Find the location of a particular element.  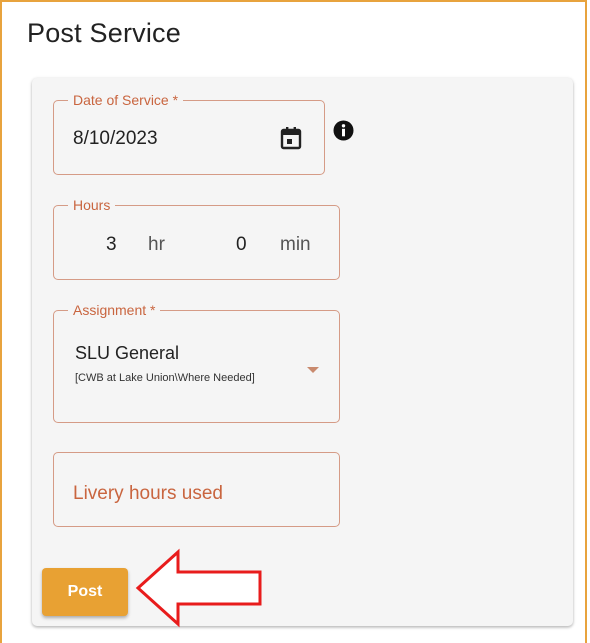

livery-hours-placeholder: Livery hours used is located at coordinates (148, 493).